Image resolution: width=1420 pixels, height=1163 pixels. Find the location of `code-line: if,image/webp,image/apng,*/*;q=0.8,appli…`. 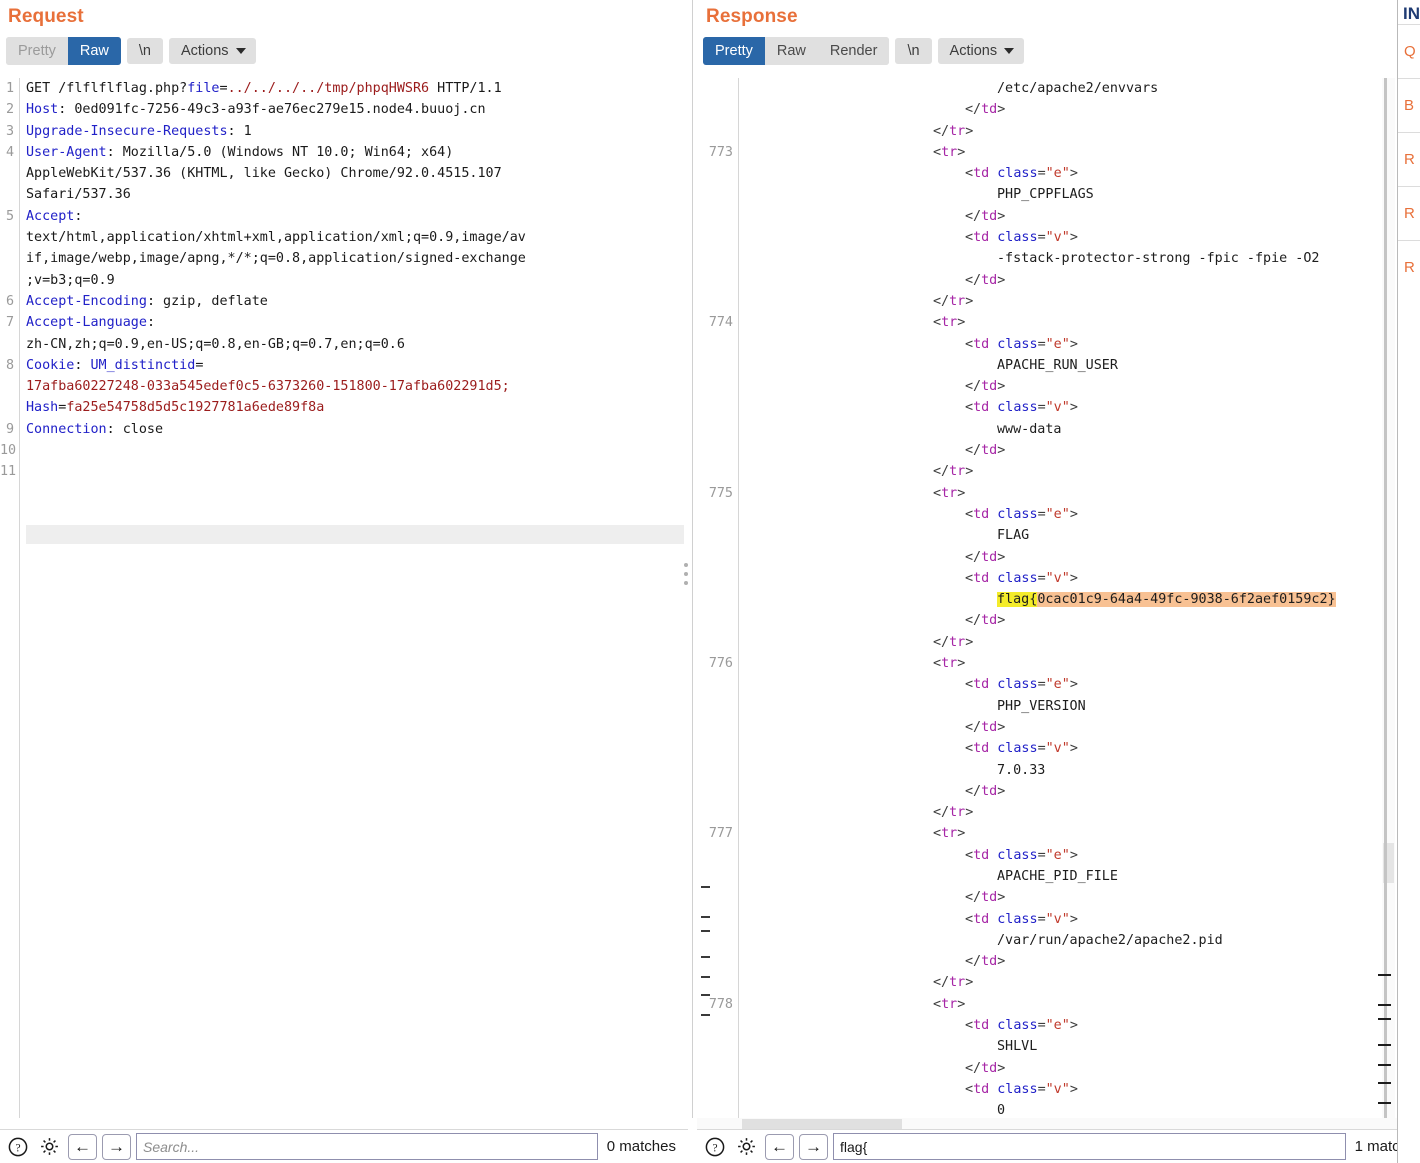

code-line: if,image/webp,image/apng,*/*;q=0.8,appli… is located at coordinates (355, 258).